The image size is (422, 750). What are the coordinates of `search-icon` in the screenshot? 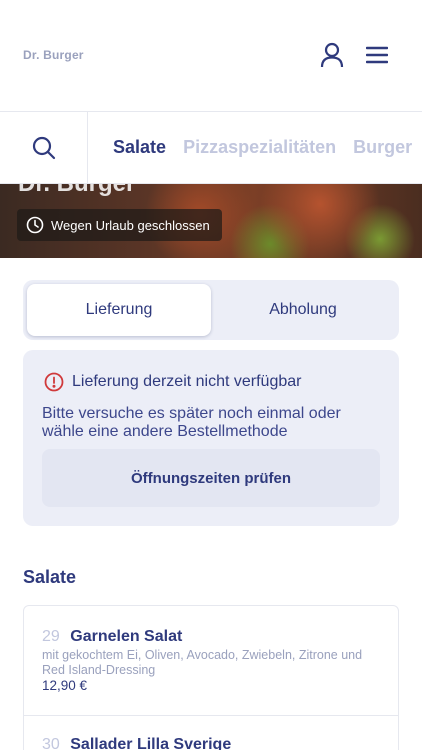 It's located at (43, 148).